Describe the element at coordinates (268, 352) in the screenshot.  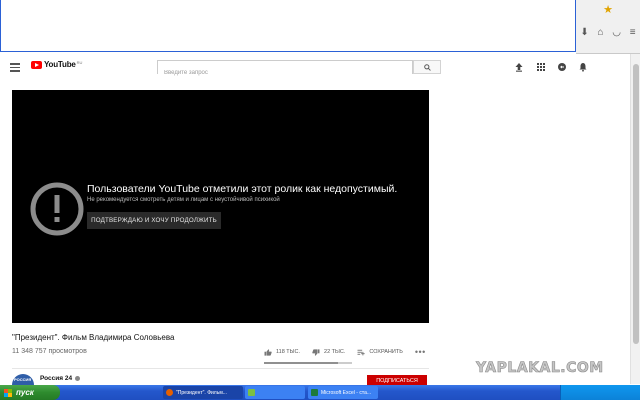
I see `thumbs-up-icon` at that location.